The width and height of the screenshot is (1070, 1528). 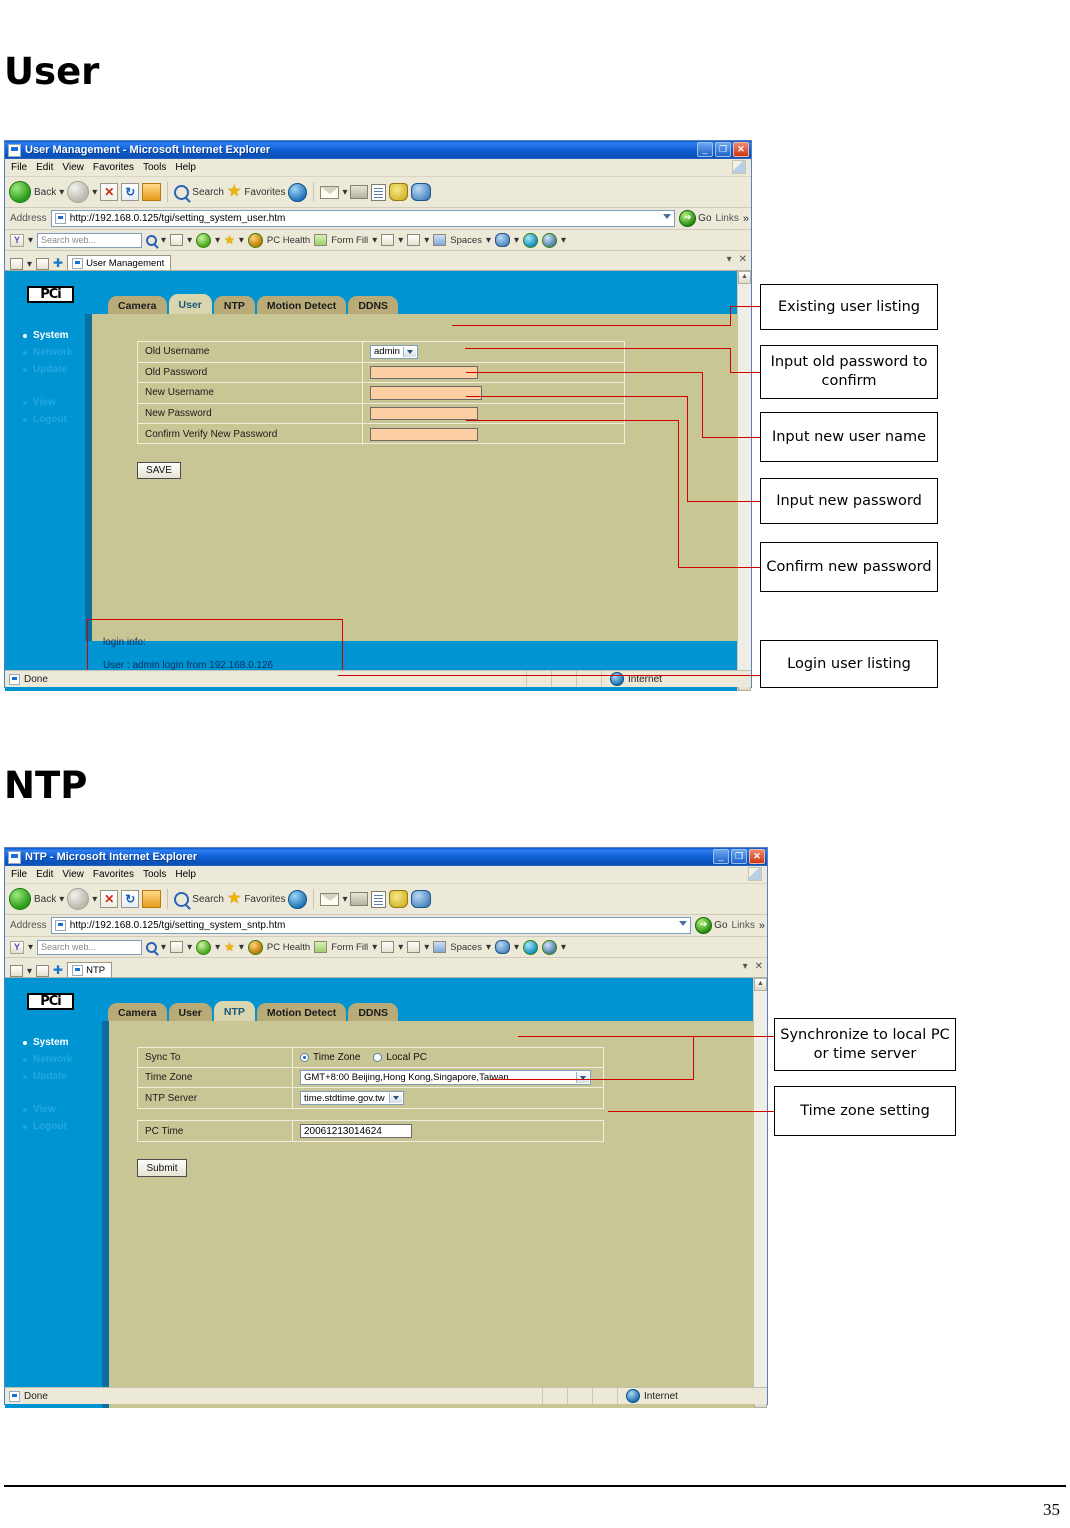 I want to click on pc-time-input: 20061213014624, so click(x=356, y=1131).